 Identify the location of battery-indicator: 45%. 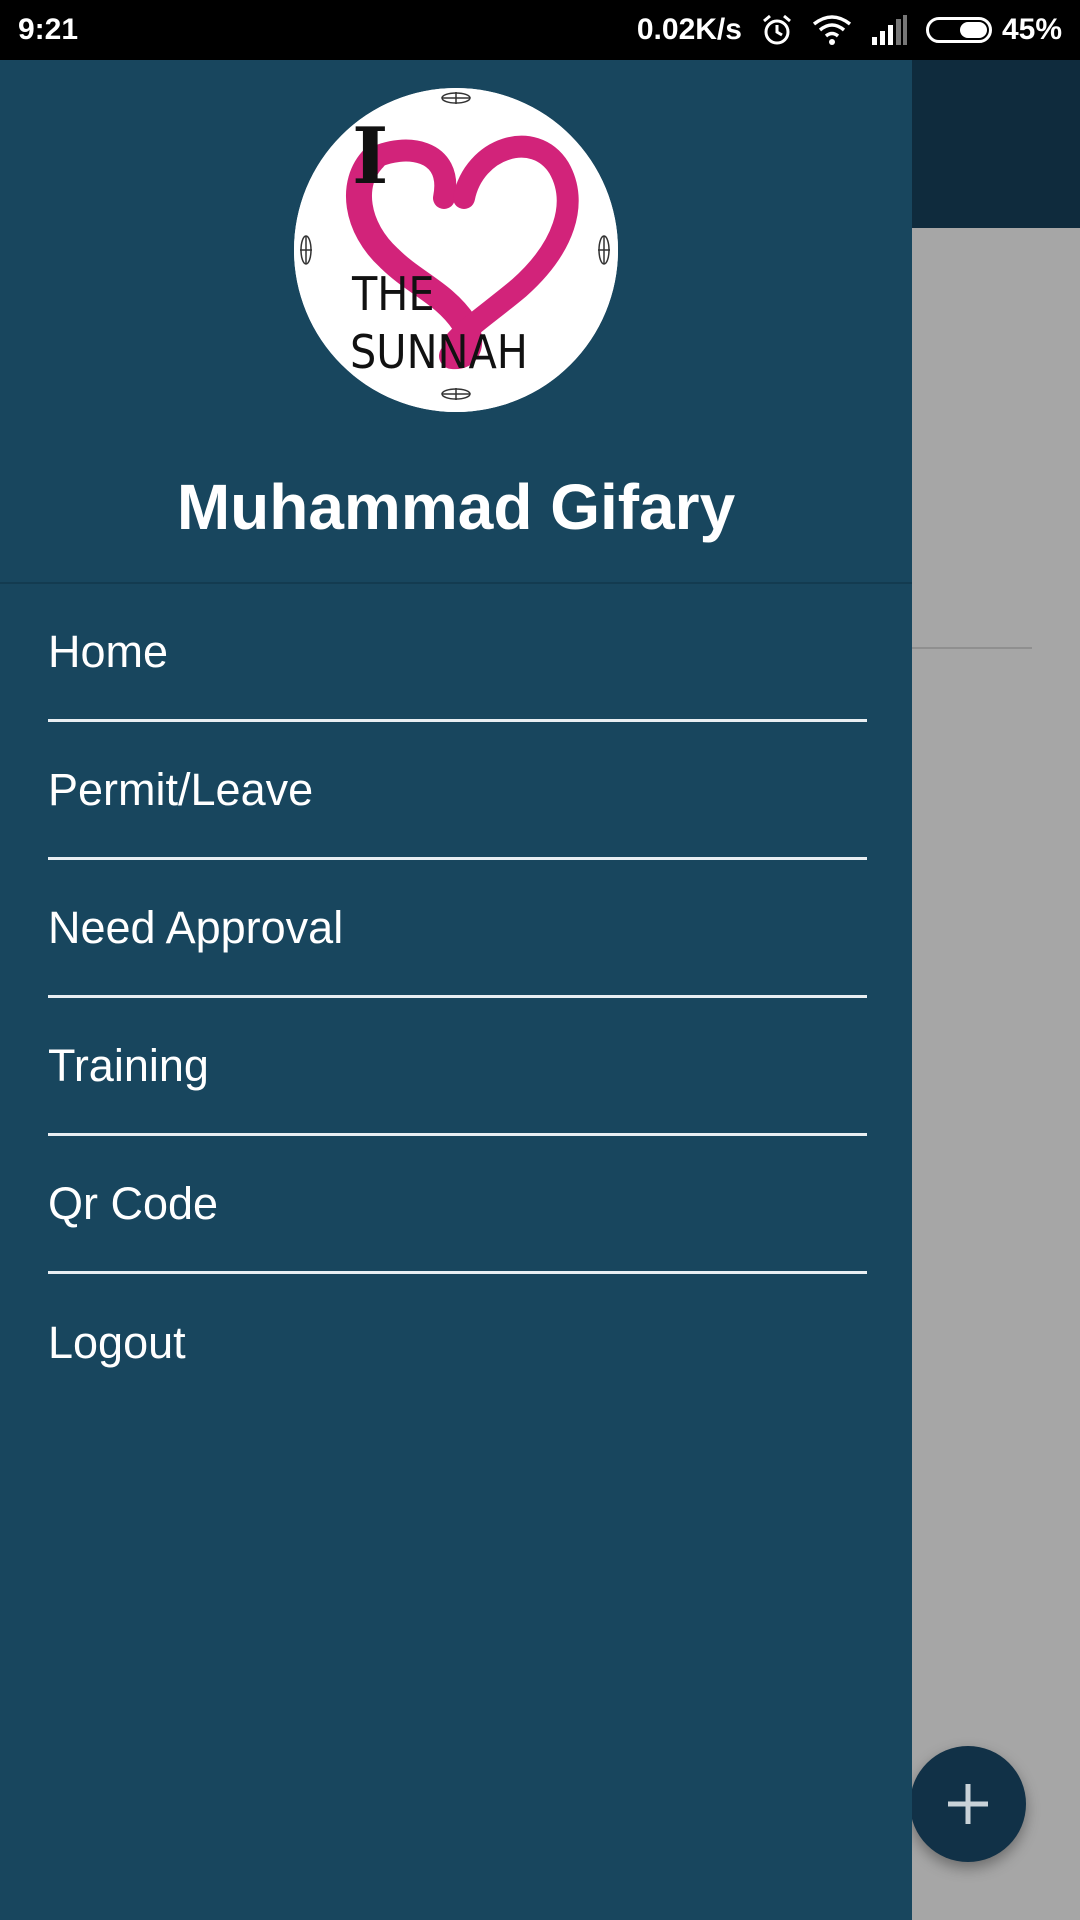
(993, 30).